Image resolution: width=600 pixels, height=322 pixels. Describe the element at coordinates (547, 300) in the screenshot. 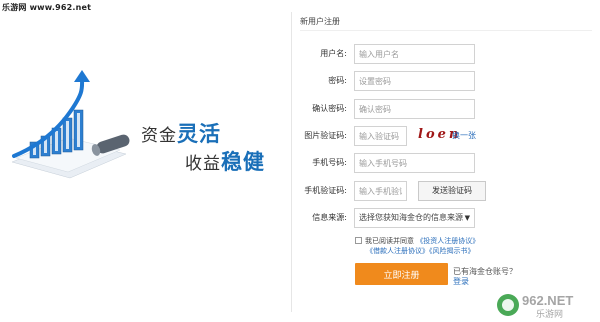

I see `watermark-main-text: 962.NET` at that location.